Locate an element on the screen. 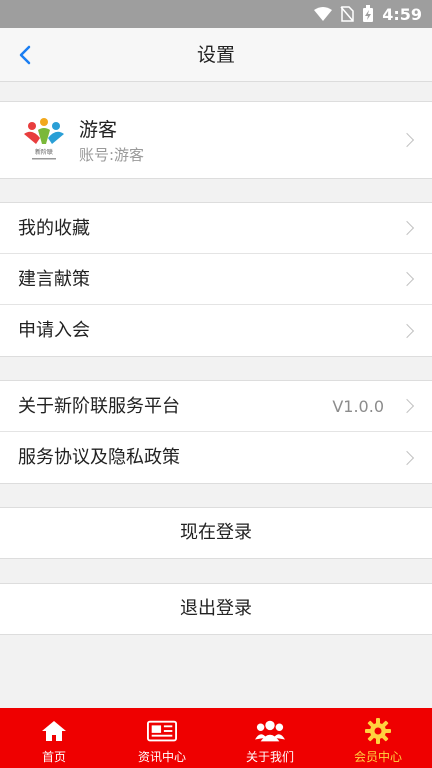 The height and width of the screenshot is (768, 432). menu-item-apply-membership: 申请入会 is located at coordinates (216, 330).